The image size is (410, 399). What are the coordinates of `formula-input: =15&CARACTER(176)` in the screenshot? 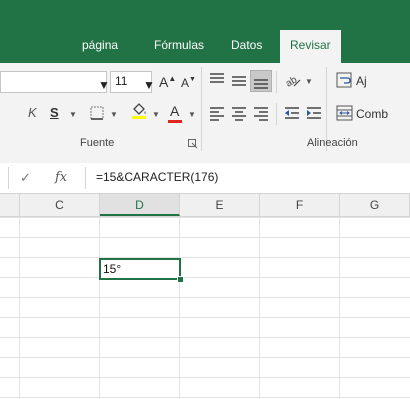 It's located at (157, 177).